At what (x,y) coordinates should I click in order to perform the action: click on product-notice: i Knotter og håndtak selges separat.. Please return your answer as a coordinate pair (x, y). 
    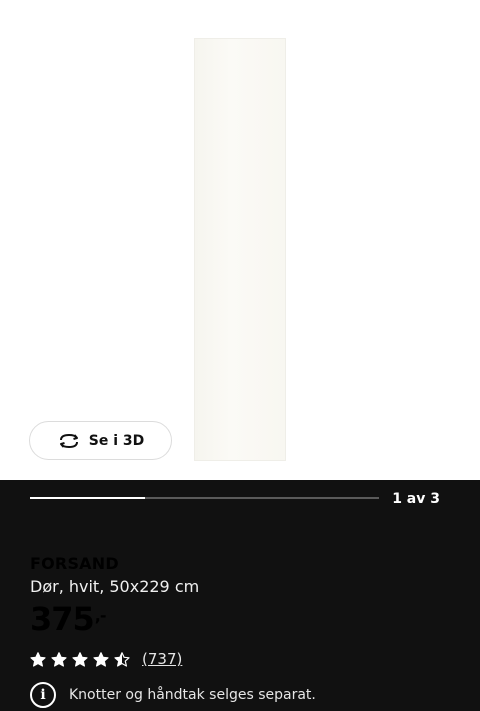
    Looking at the image, I should click on (173, 695).